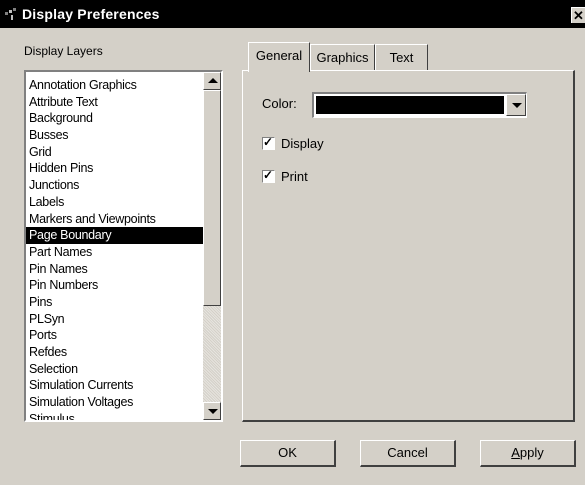 This screenshot has height=485, width=585. I want to click on print-checkbox: ✓, so click(268, 175).